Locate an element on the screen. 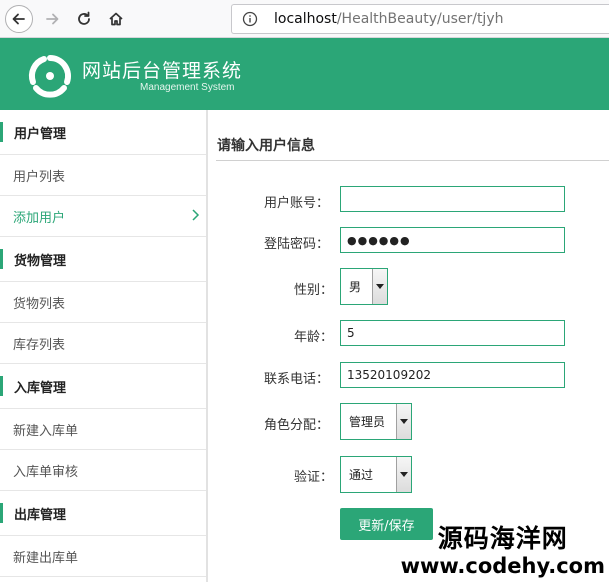  reload-button is located at coordinates (84, 19).